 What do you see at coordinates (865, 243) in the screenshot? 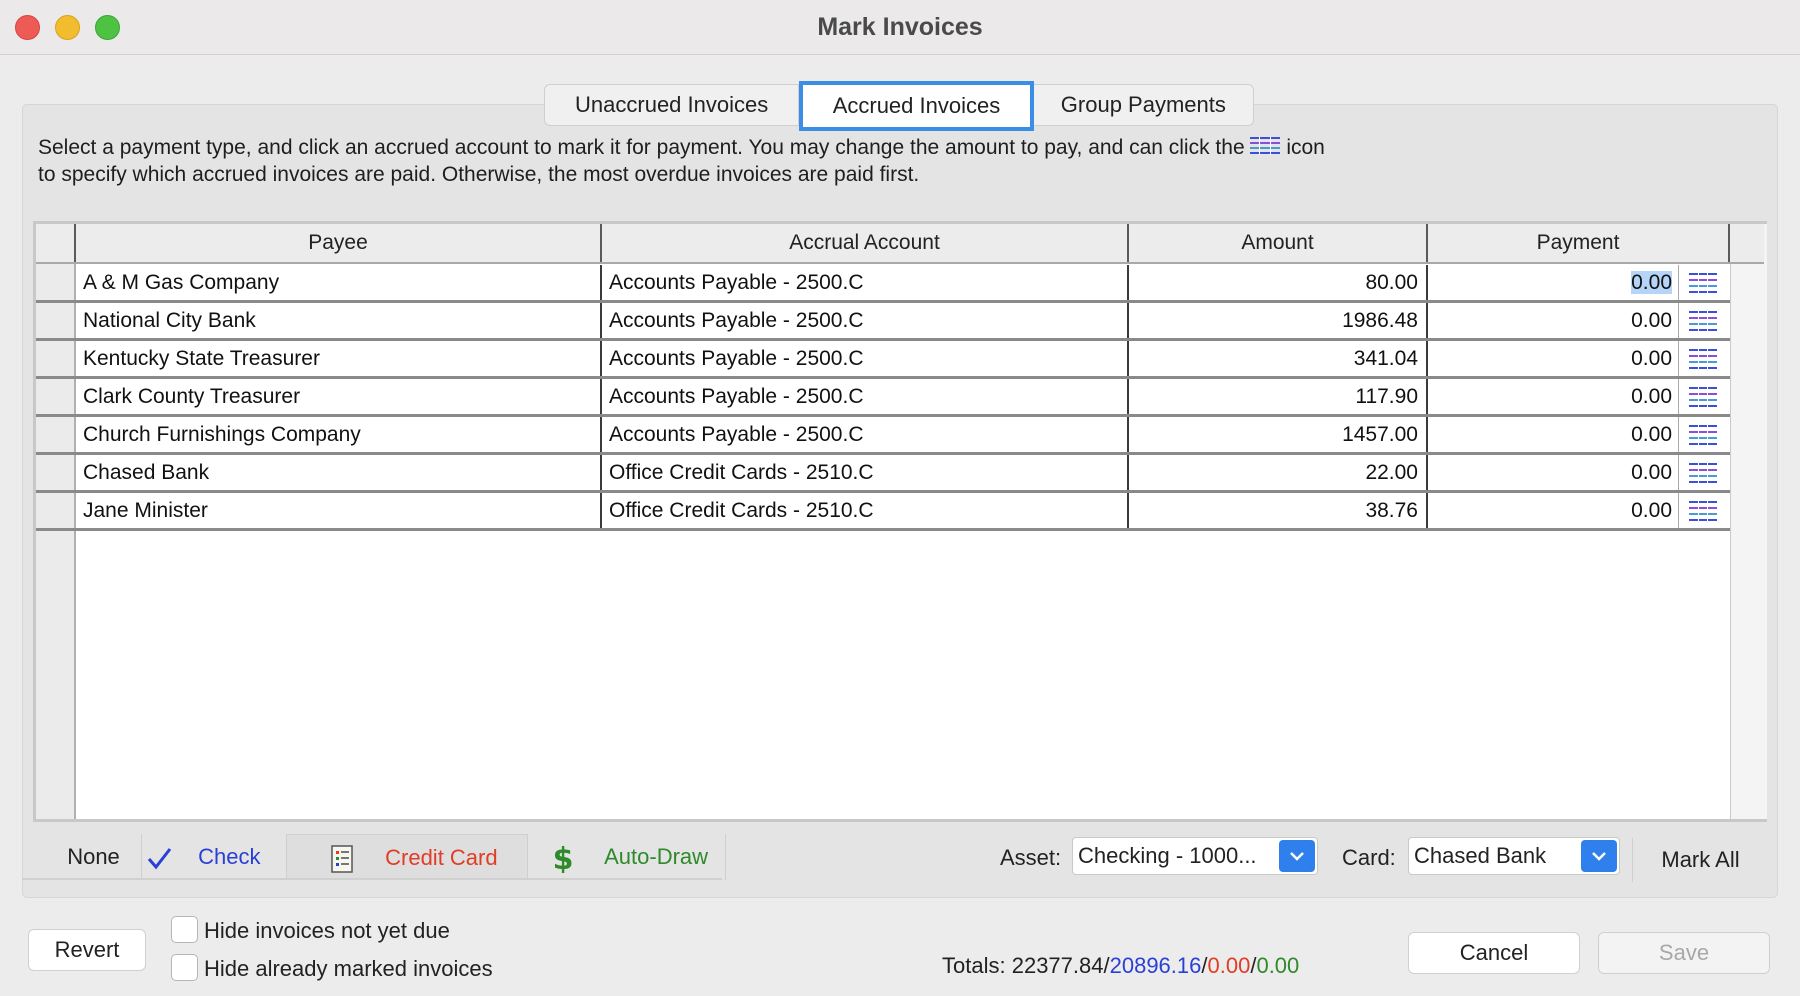
I see `column-header-accrual-account: Accrual Account` at bounding box center [865, 243].